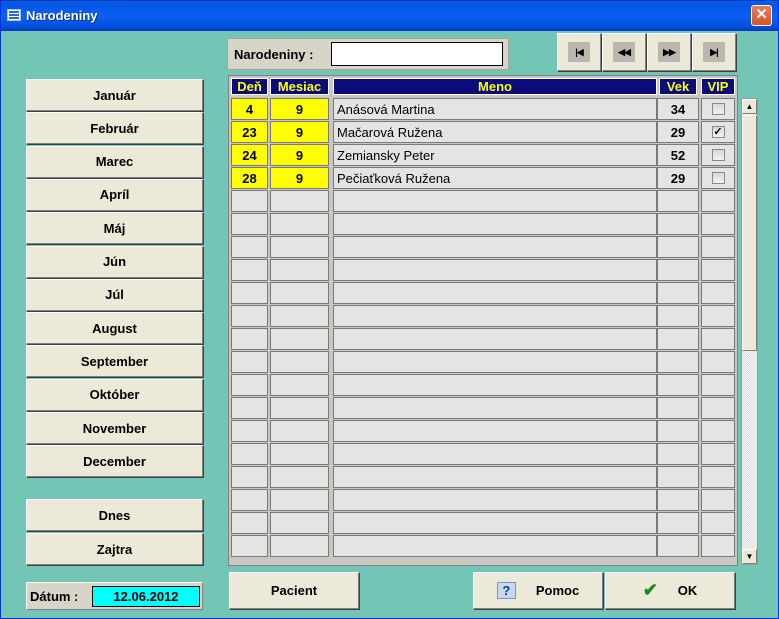 This screenshot has height=619, width=779. What do you see at coordinates (495, 132) in the screenshot?
I see `cell-name: Mačarová Ružena` at bounding box center [495, 132].